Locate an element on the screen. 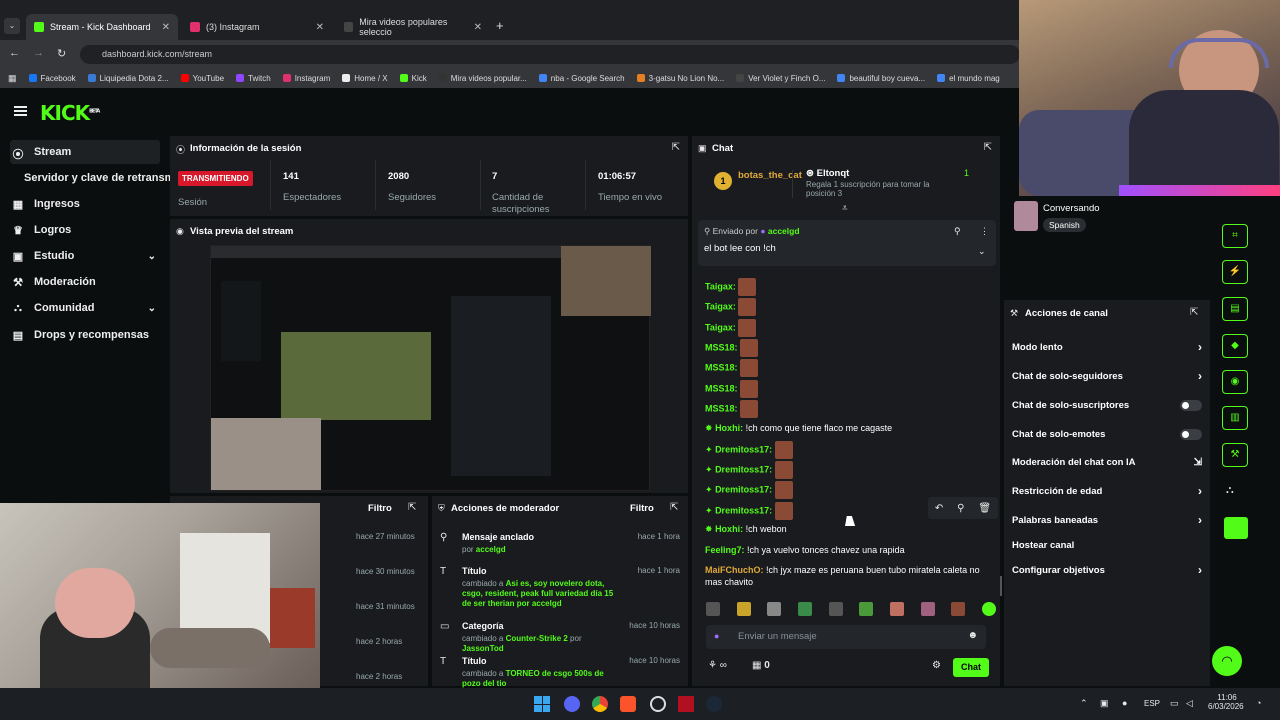 The width and height of the screenshot is (1280, 720). forward-icon: → is located at coordinates (38, 53).